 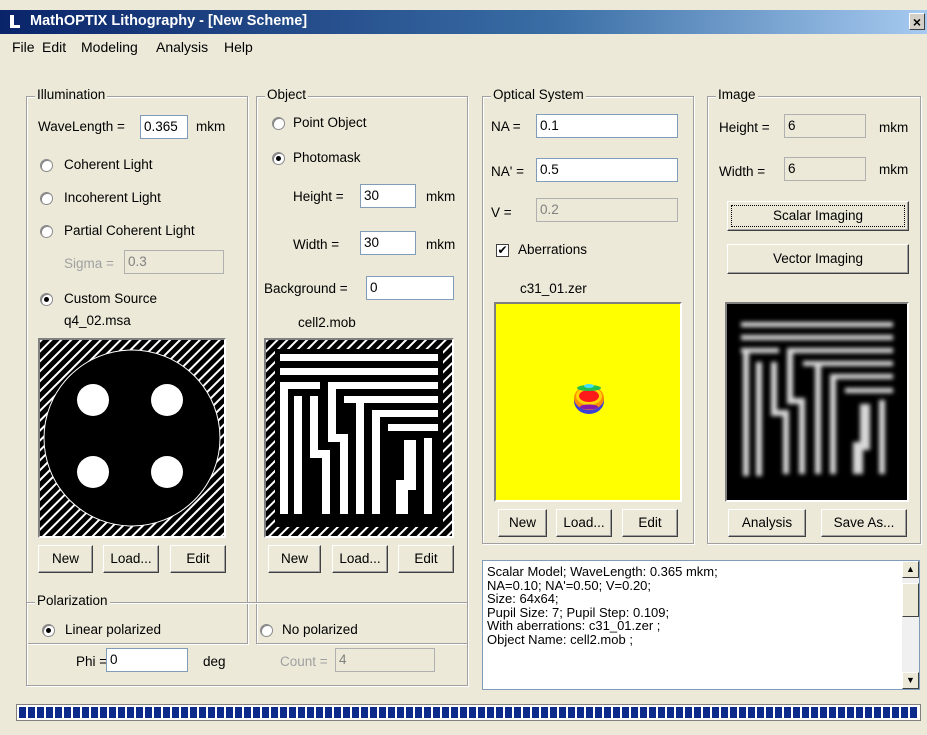 I want to click on count-input: 4, so click(x=385, y=660).